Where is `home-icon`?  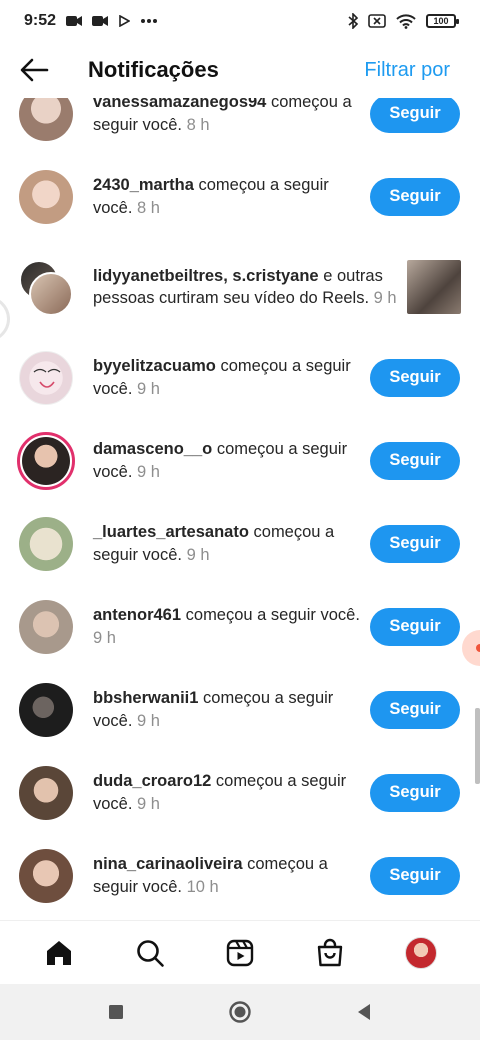 home-icon is located at coordinates (59, 953).